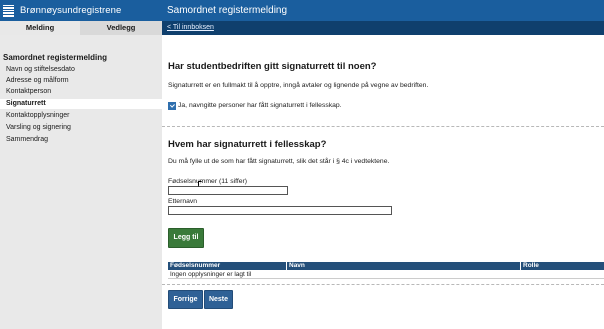 This screenshot has width=604, height=329. Describe the element at coordinates (383, 126) in the screenshot. I see `section-divider` at that location.